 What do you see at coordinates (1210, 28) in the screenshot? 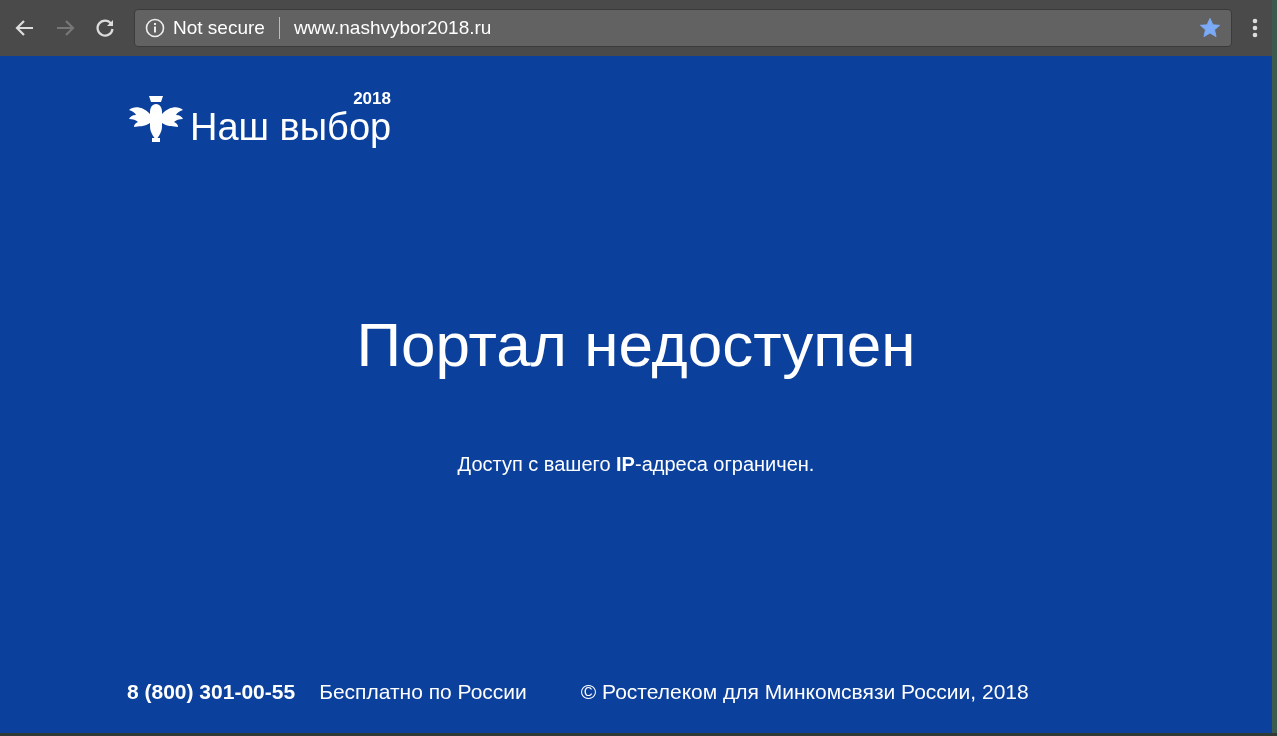
I see `bookmark-star-icon` at bounding box center [1210, 28].